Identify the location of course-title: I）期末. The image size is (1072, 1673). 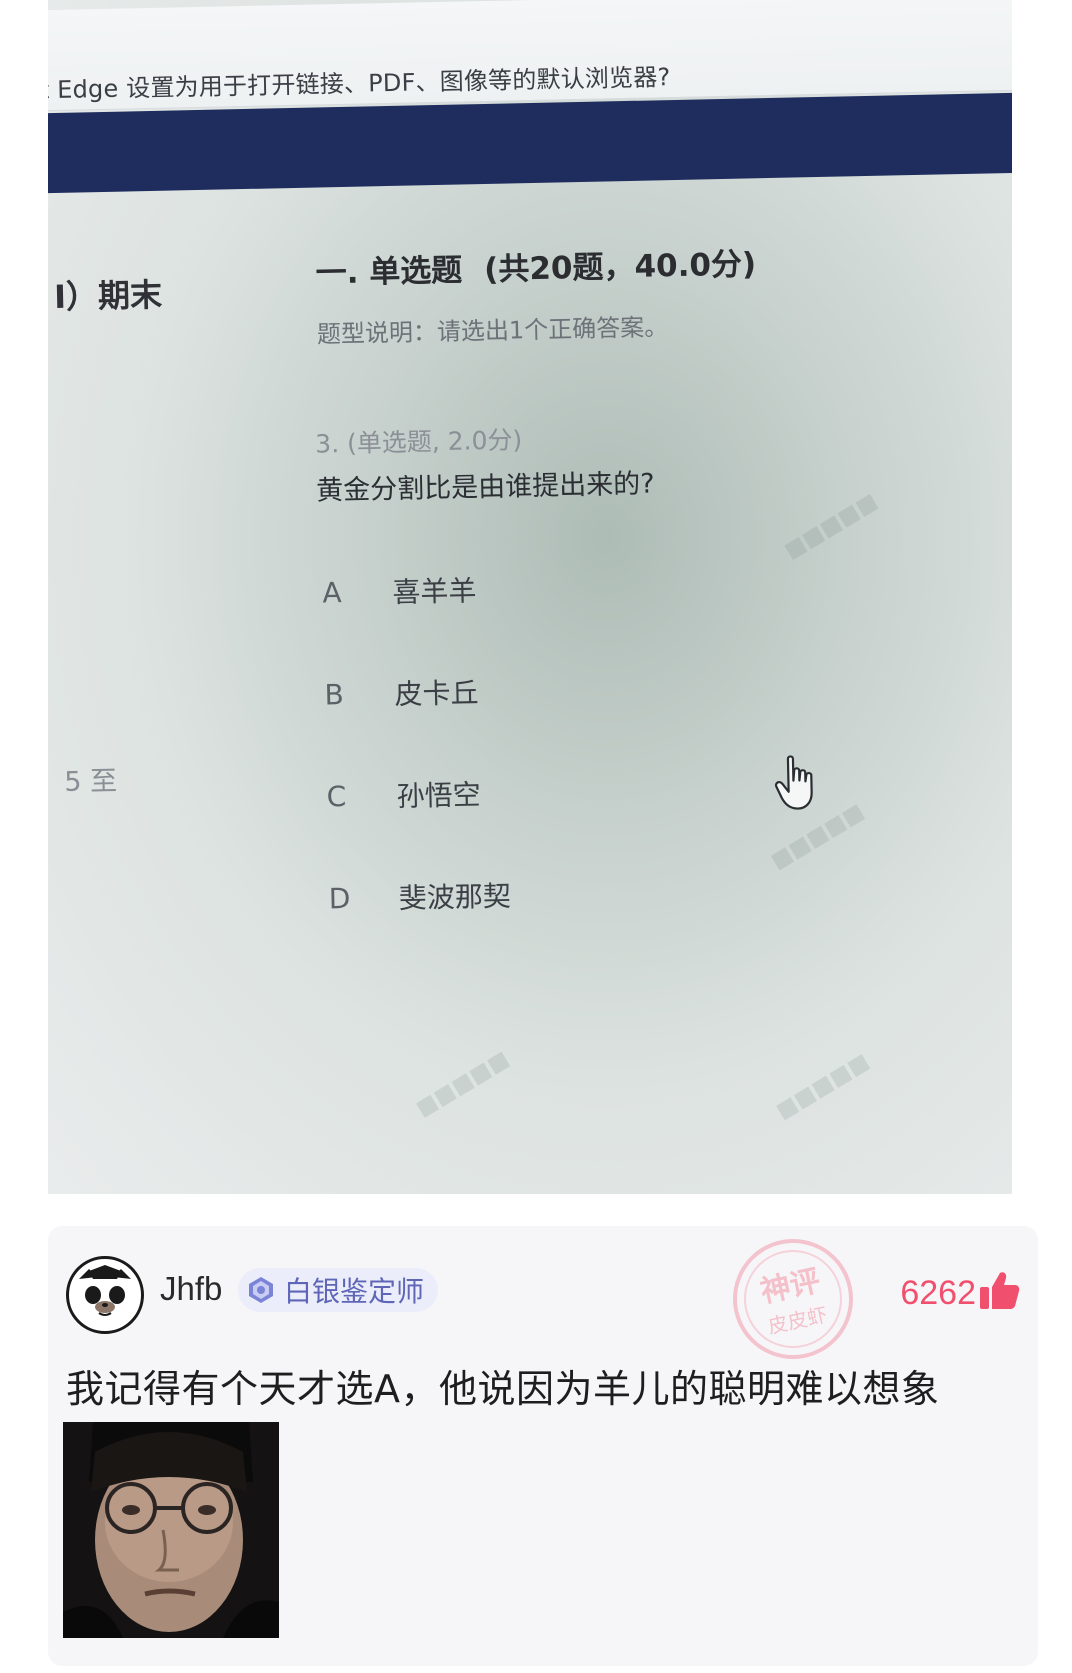
(108, 296).